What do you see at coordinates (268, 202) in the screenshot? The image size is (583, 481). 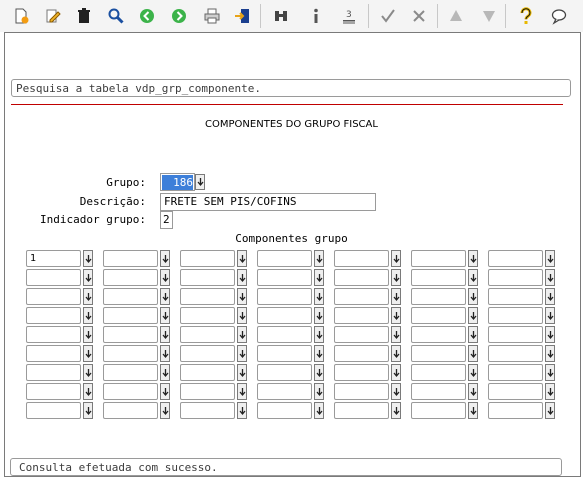 I see `descricao-field: FRETE SEM PIS/COFINS` at bounding box center [268, 202].